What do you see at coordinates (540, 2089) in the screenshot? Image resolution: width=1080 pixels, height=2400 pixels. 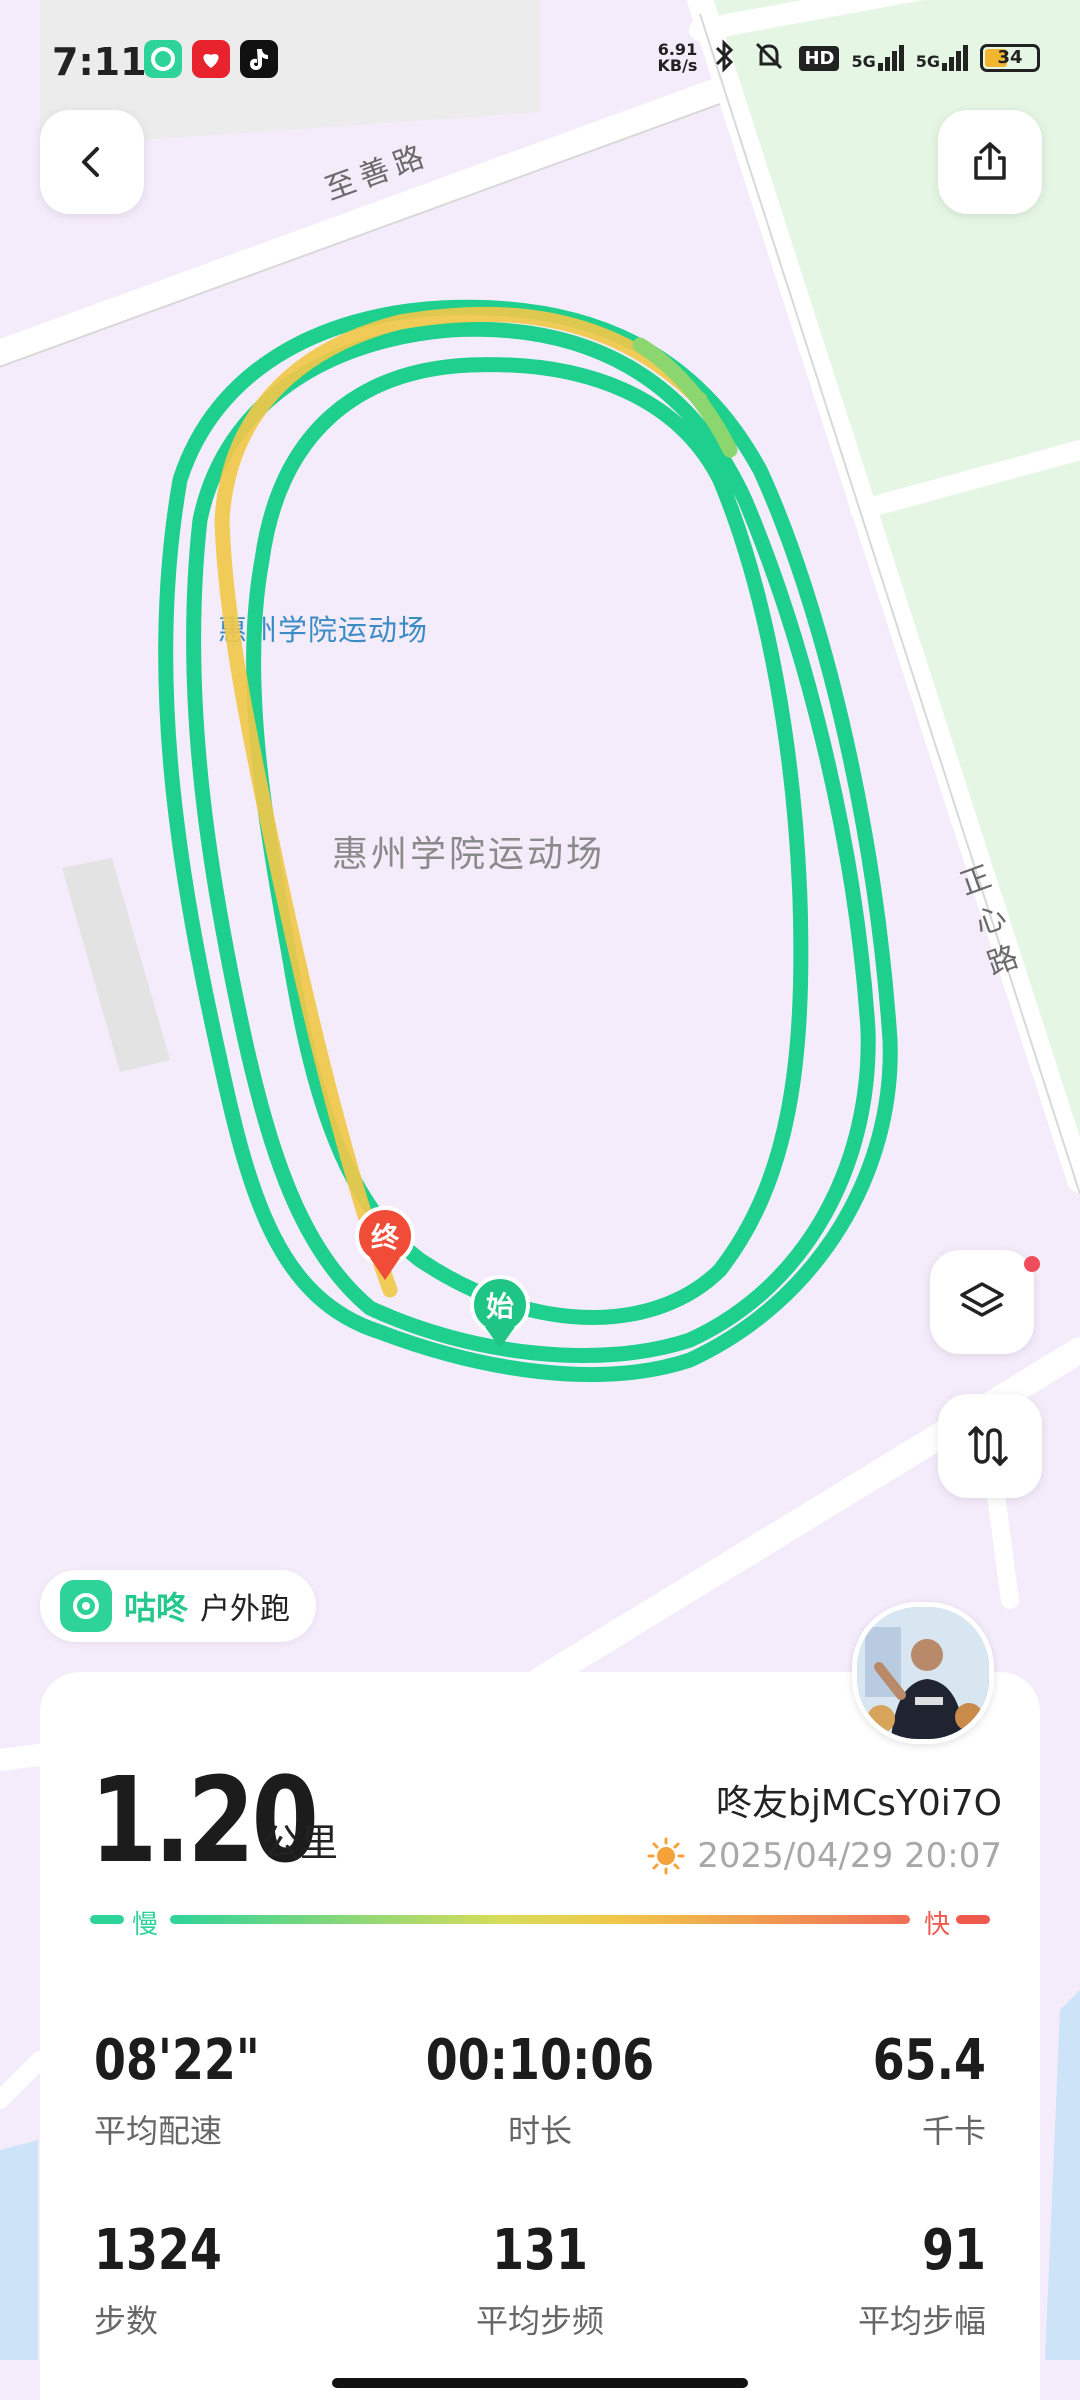 I see `stat-duration: 00:10:06 时长` at bounding box center [540, 2089].